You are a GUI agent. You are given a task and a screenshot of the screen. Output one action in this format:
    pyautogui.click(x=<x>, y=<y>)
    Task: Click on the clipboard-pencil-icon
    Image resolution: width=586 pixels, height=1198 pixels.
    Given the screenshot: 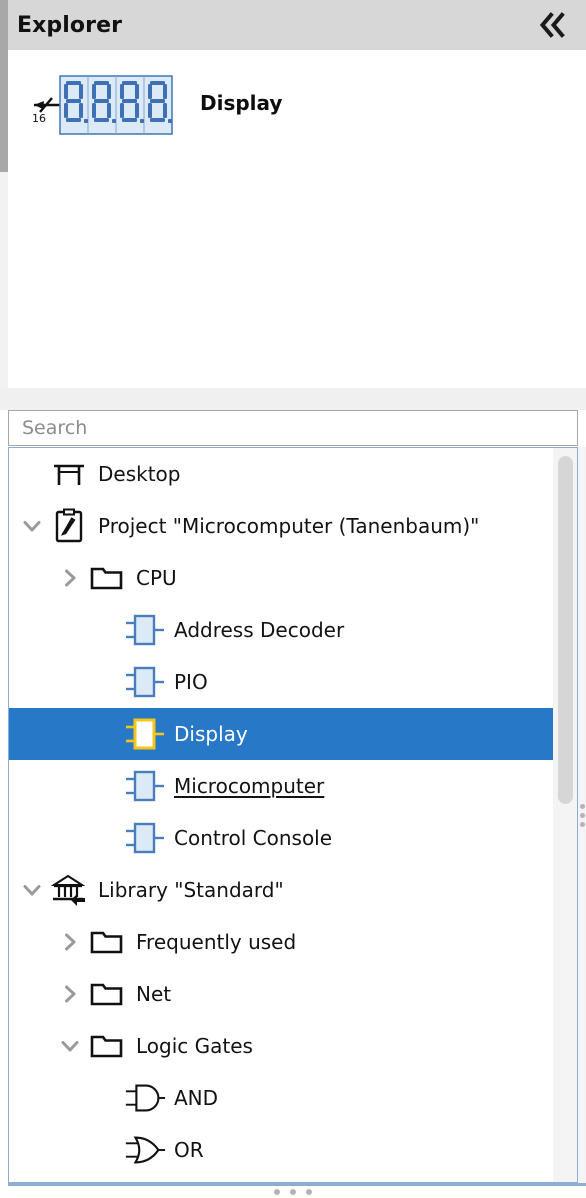 What is the action you would take?
    pyautogui.click(x=69, y=526)
    